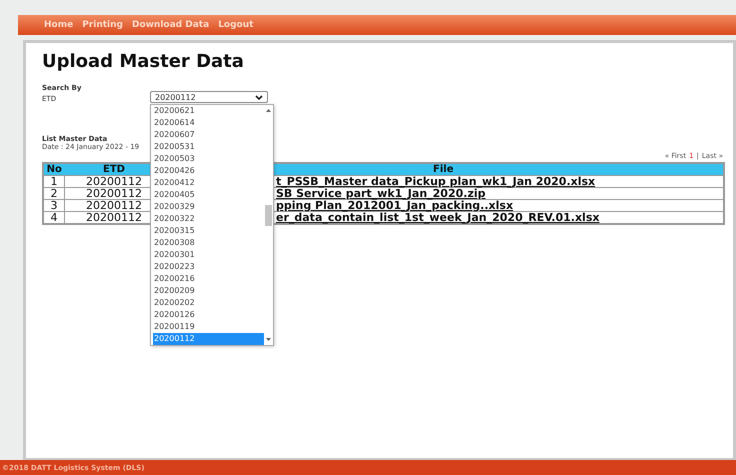 The width and height of the screenshot is (736, 475). I want to click on dropdown-option: 20200531, so click(208, 147).